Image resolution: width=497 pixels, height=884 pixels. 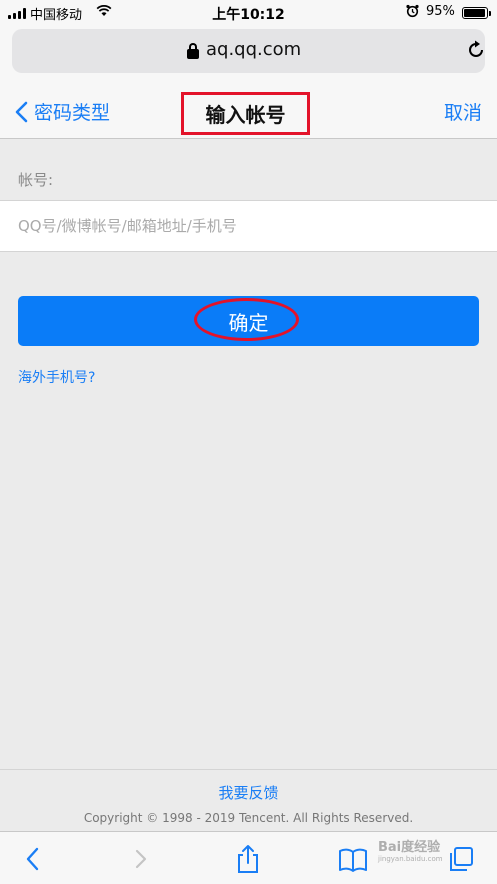 What do you see at coordinates (253, 226) in the screenshot?
I see `account-input` at bounding box center [253, 226].